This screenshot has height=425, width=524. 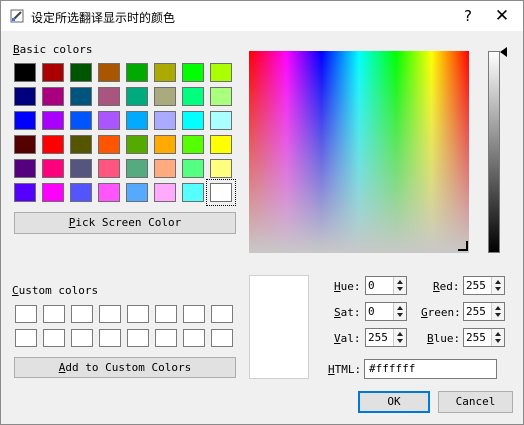 I want to click on red-spinbox: 255, so click(x=484, y=285).